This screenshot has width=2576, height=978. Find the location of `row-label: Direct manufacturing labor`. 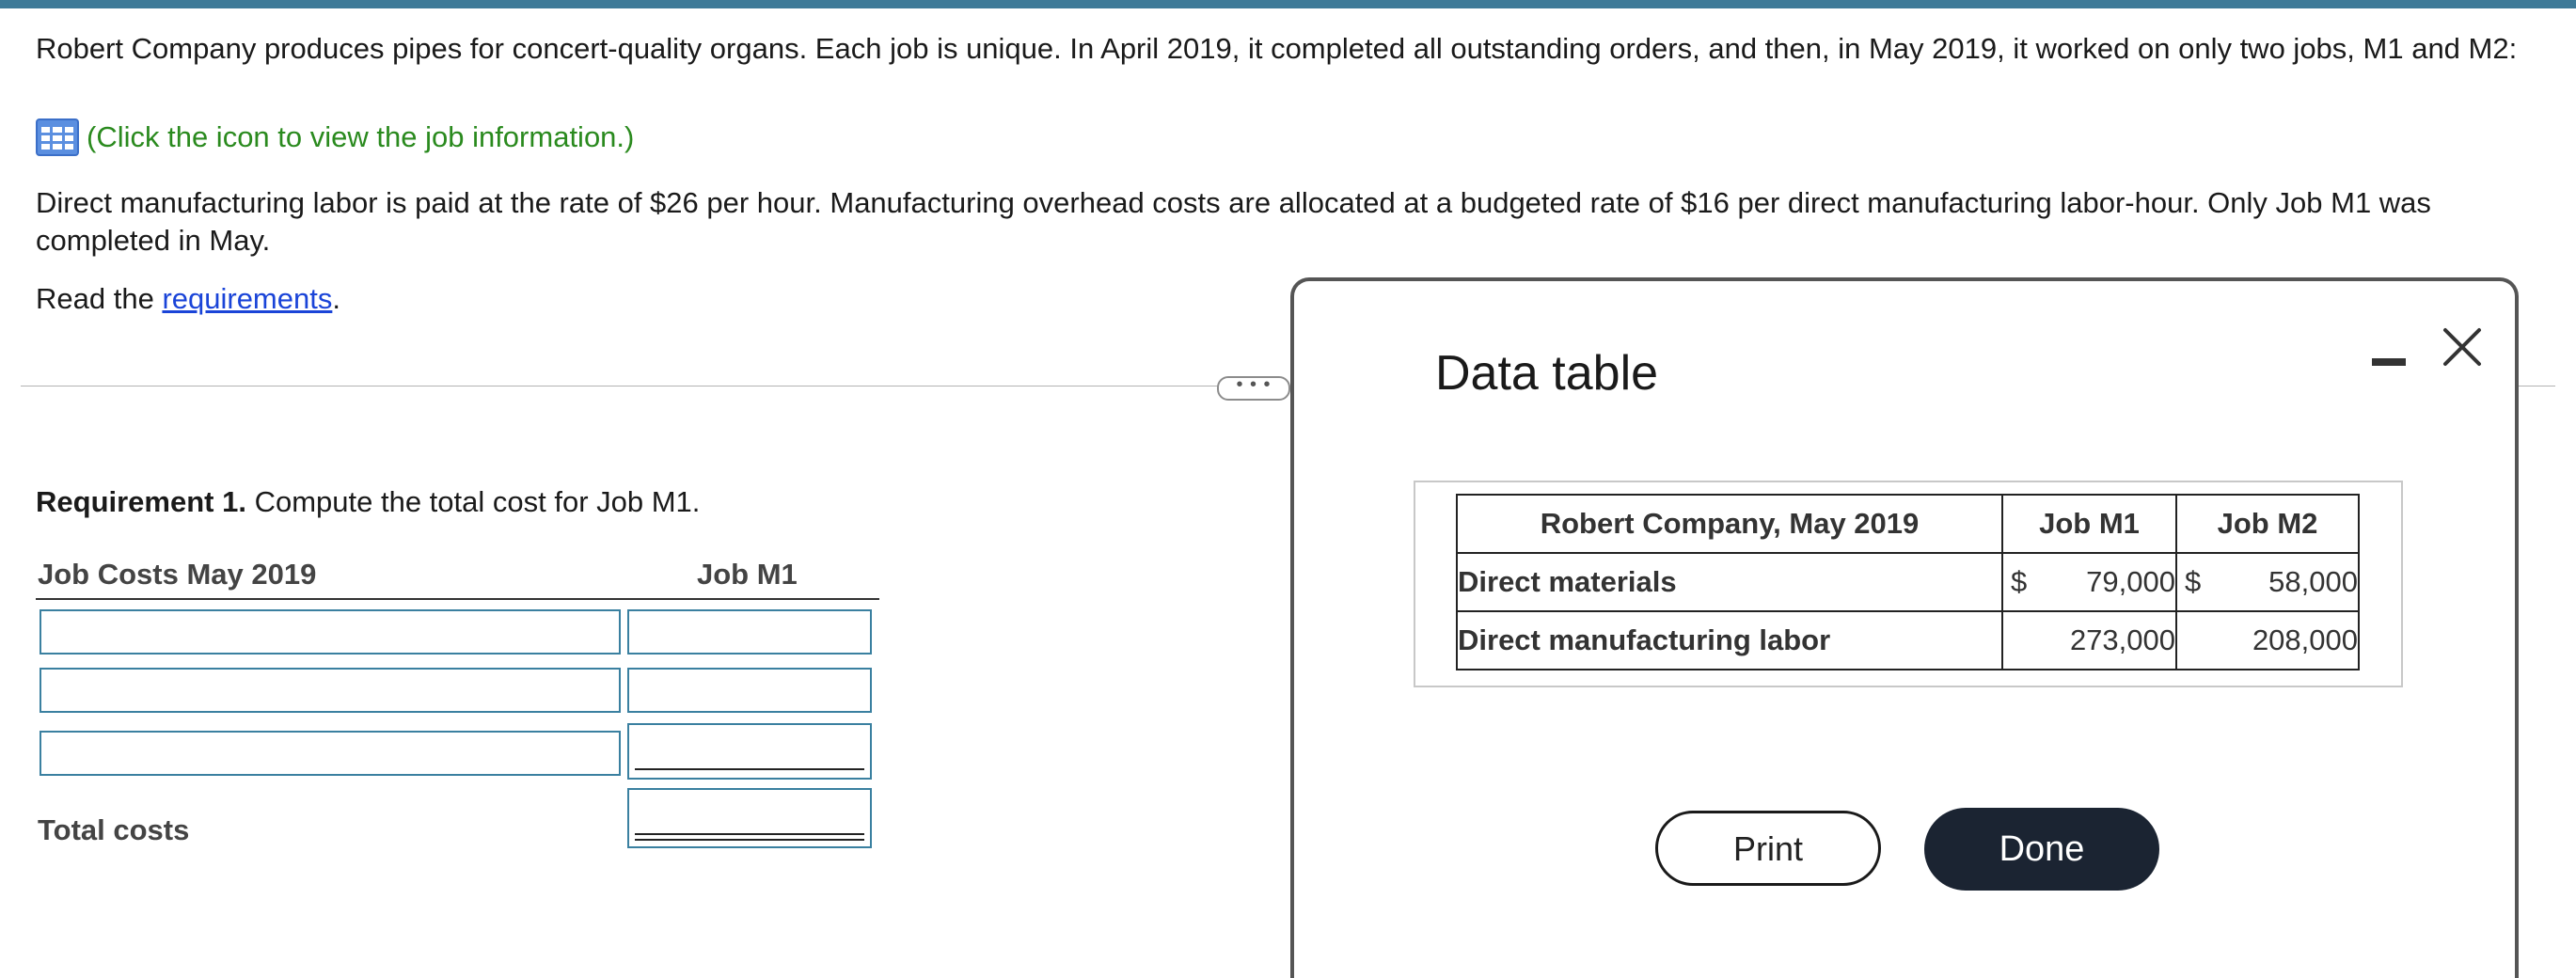

row-label: Direct manufacturing labor is located at coordinates (1729, 640).